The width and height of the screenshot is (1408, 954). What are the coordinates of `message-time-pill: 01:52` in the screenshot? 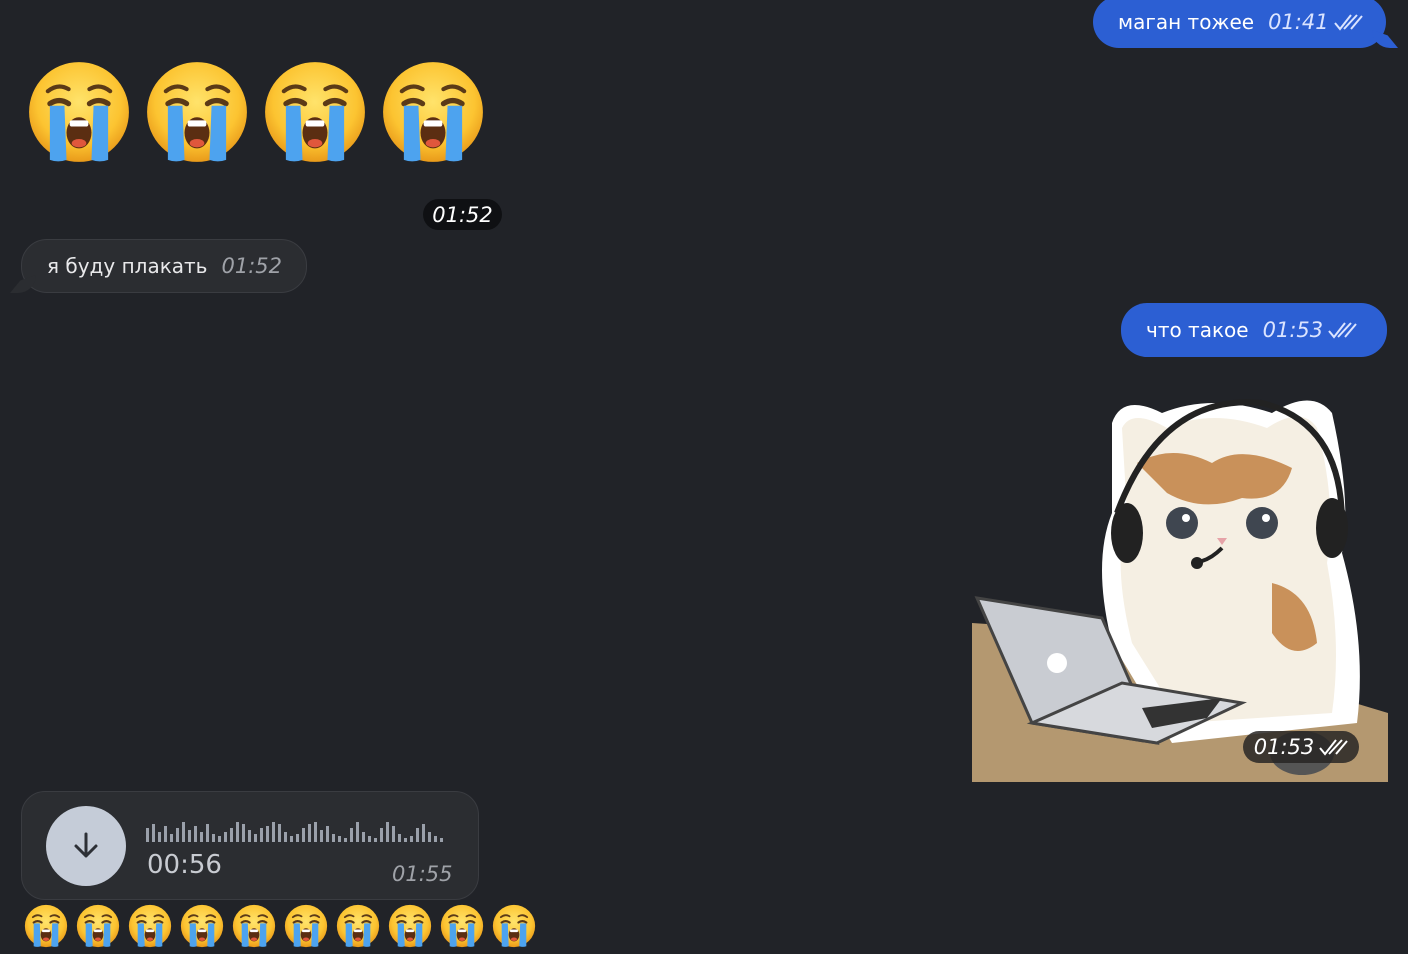 It's located at (462, 214).